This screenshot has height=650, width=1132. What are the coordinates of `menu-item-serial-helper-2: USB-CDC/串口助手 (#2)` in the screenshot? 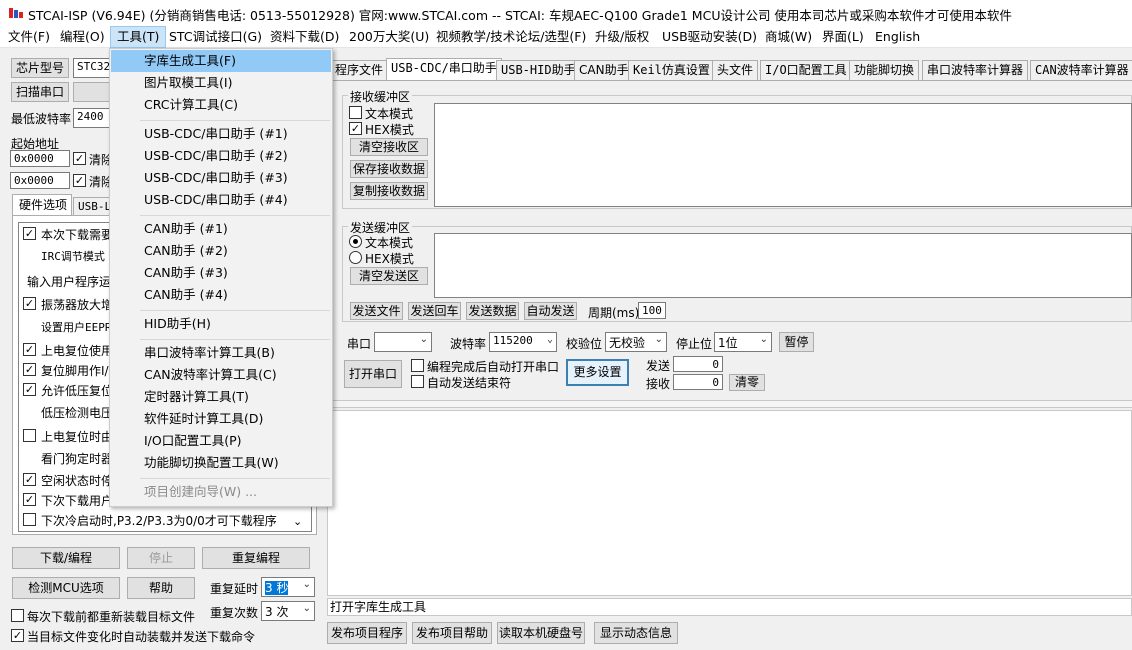 It's located at (221, 156).